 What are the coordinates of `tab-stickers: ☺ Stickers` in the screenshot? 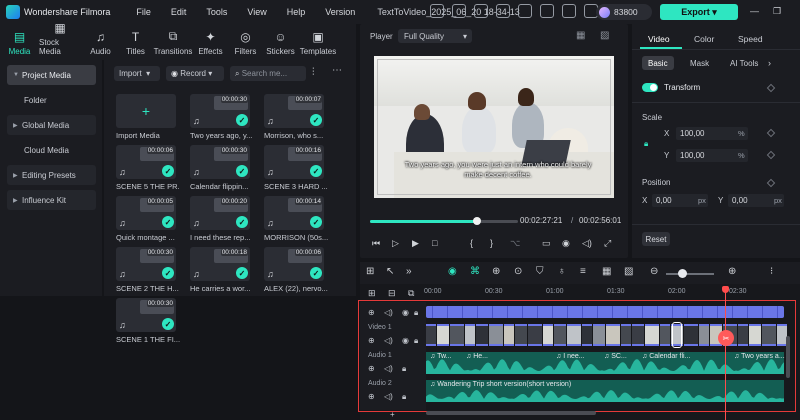 It's located at (280, 42).